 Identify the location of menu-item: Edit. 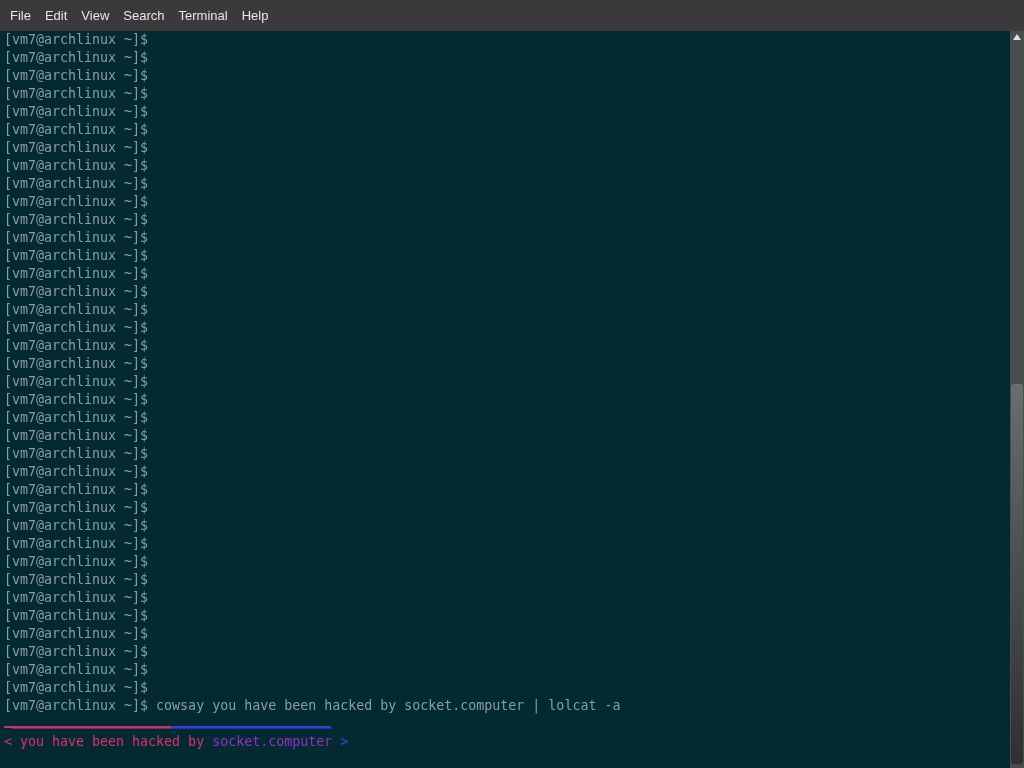
(56, 15).